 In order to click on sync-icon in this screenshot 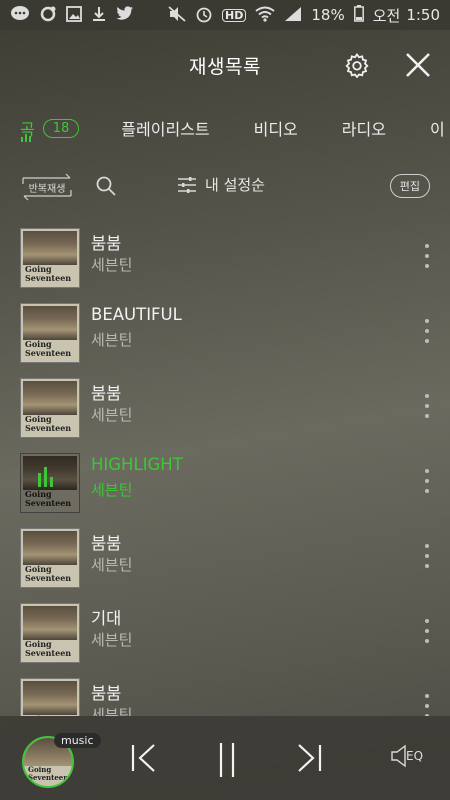, I will do `click(48, 15)`.